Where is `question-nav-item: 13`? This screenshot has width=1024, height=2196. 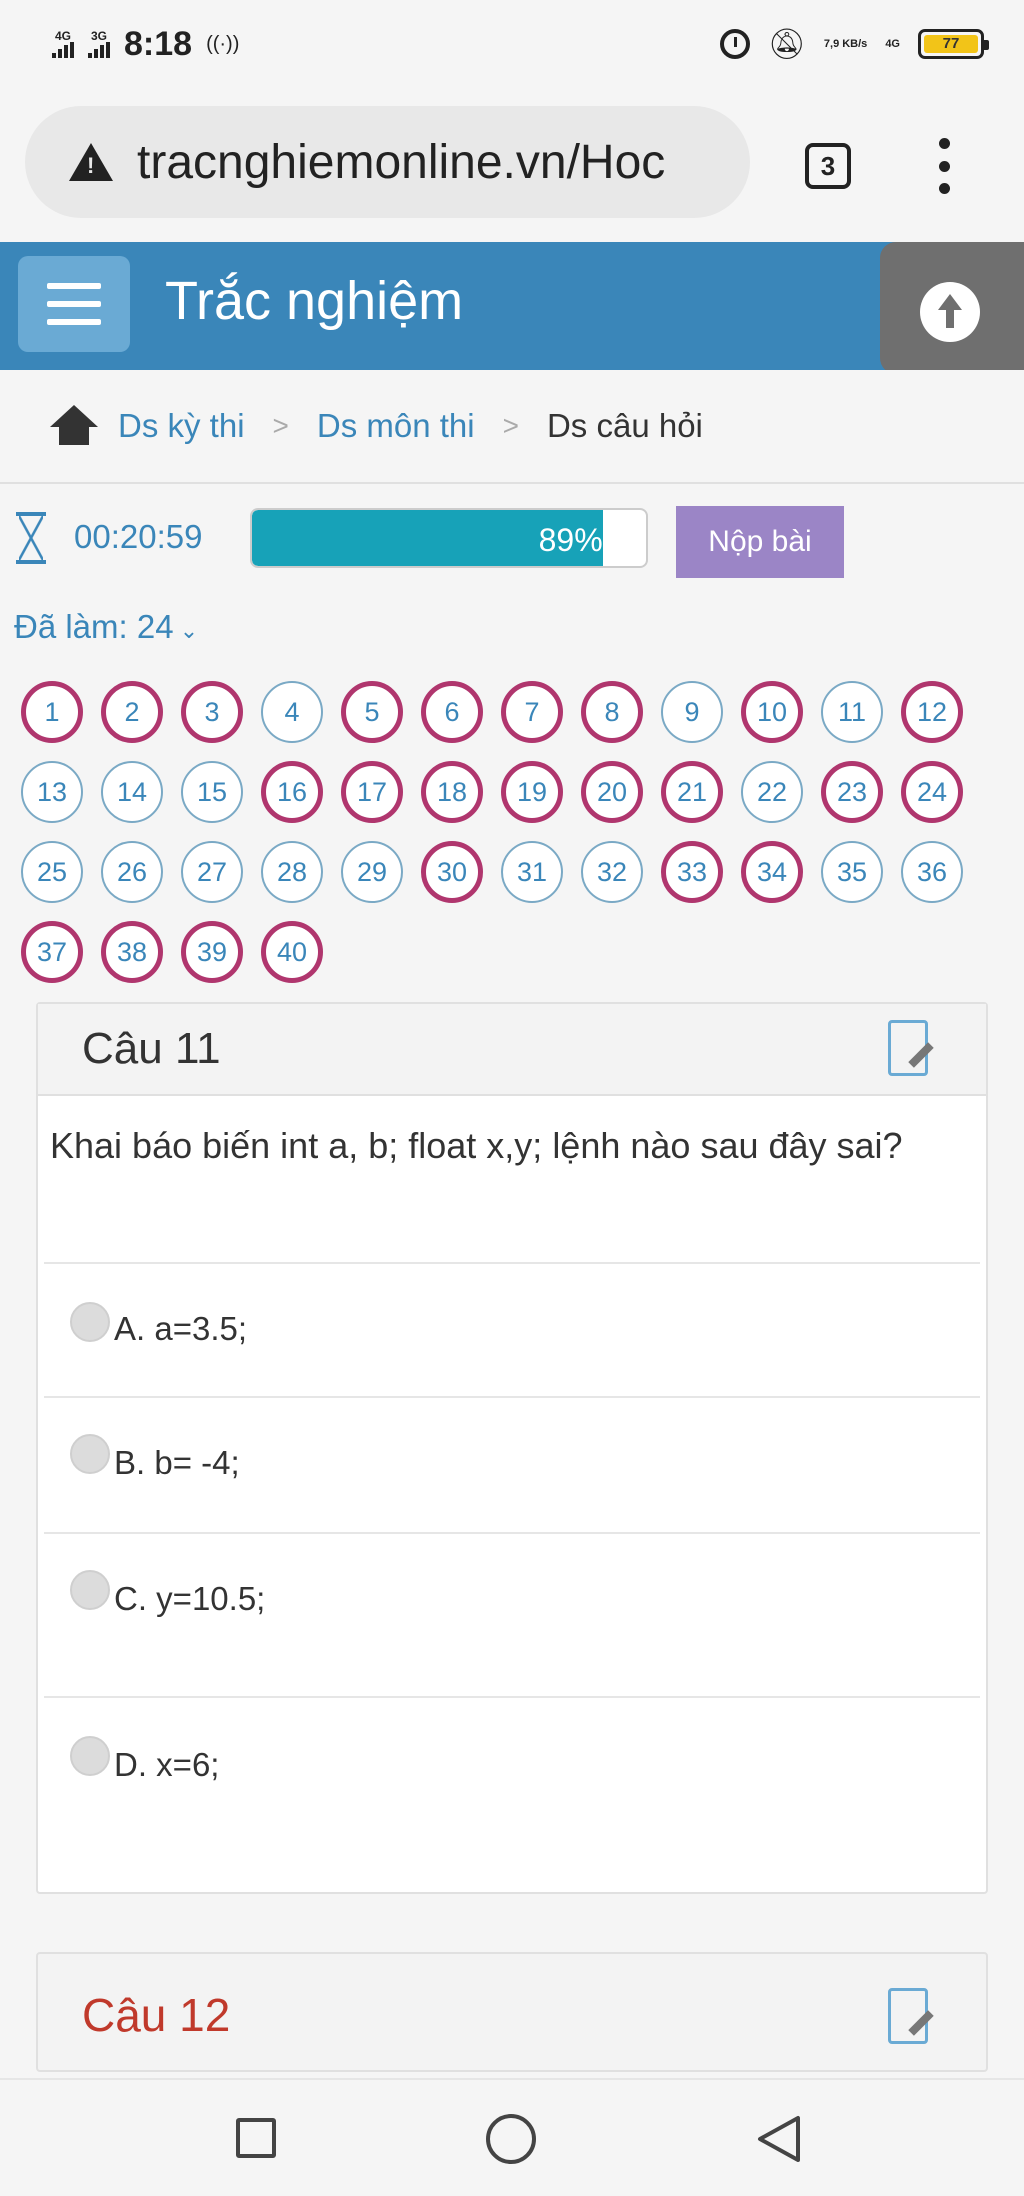 question-nav-item: 13 is located at coordinates (52, 792).